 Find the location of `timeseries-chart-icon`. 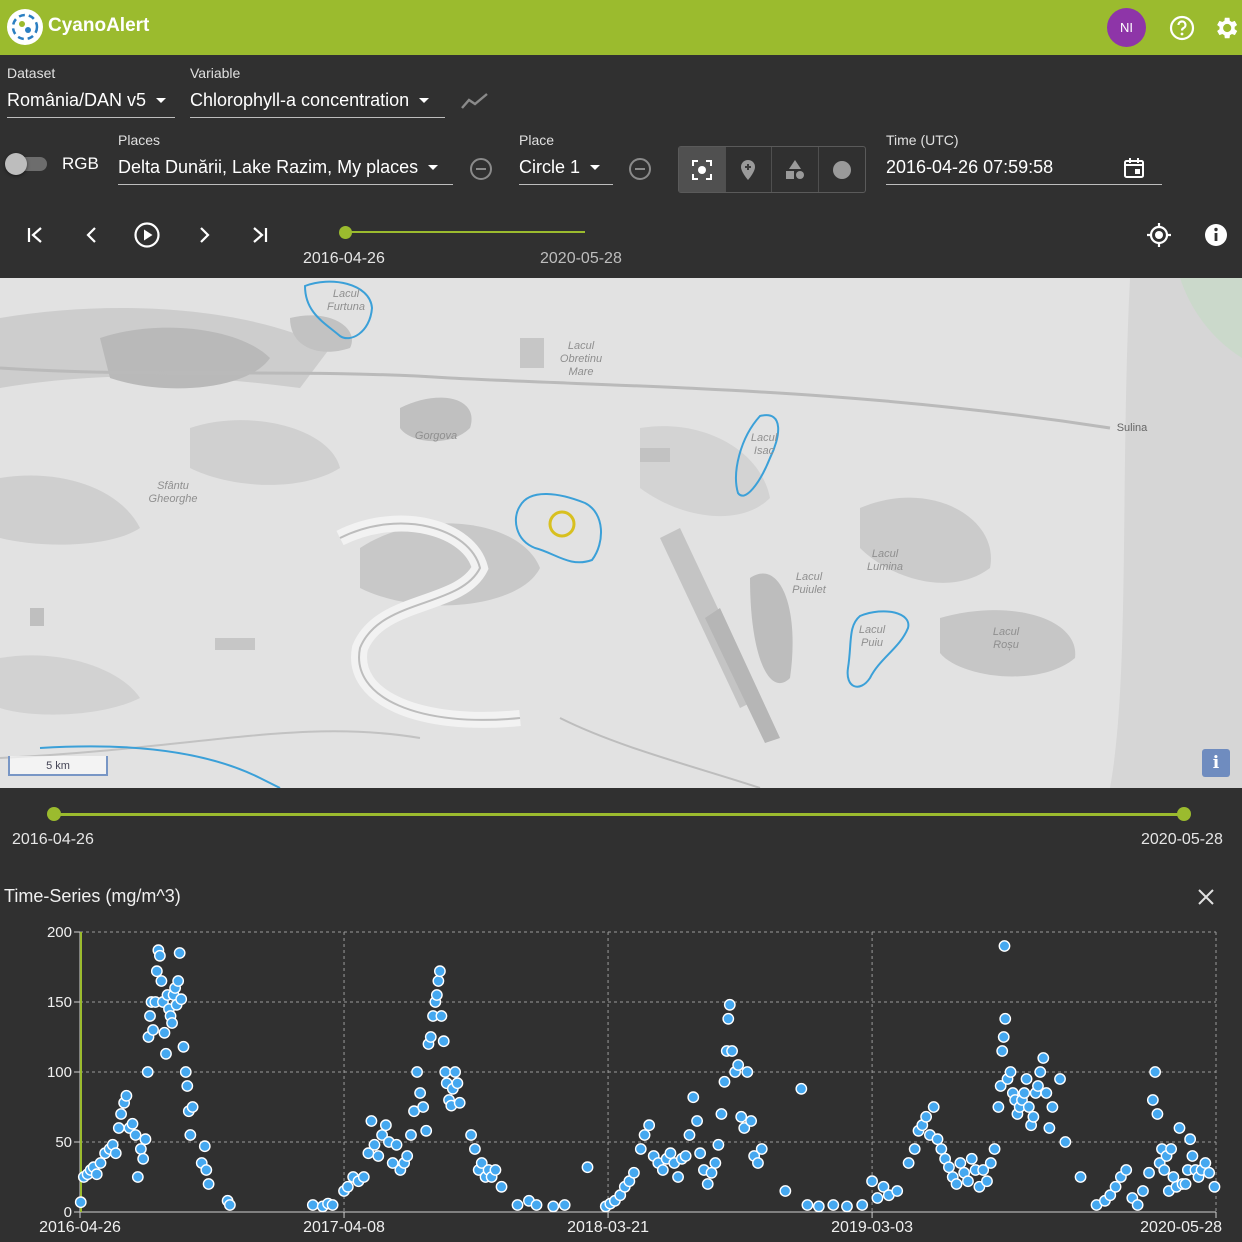

timeseries-chart-icon is located at coordinates (475, 103).